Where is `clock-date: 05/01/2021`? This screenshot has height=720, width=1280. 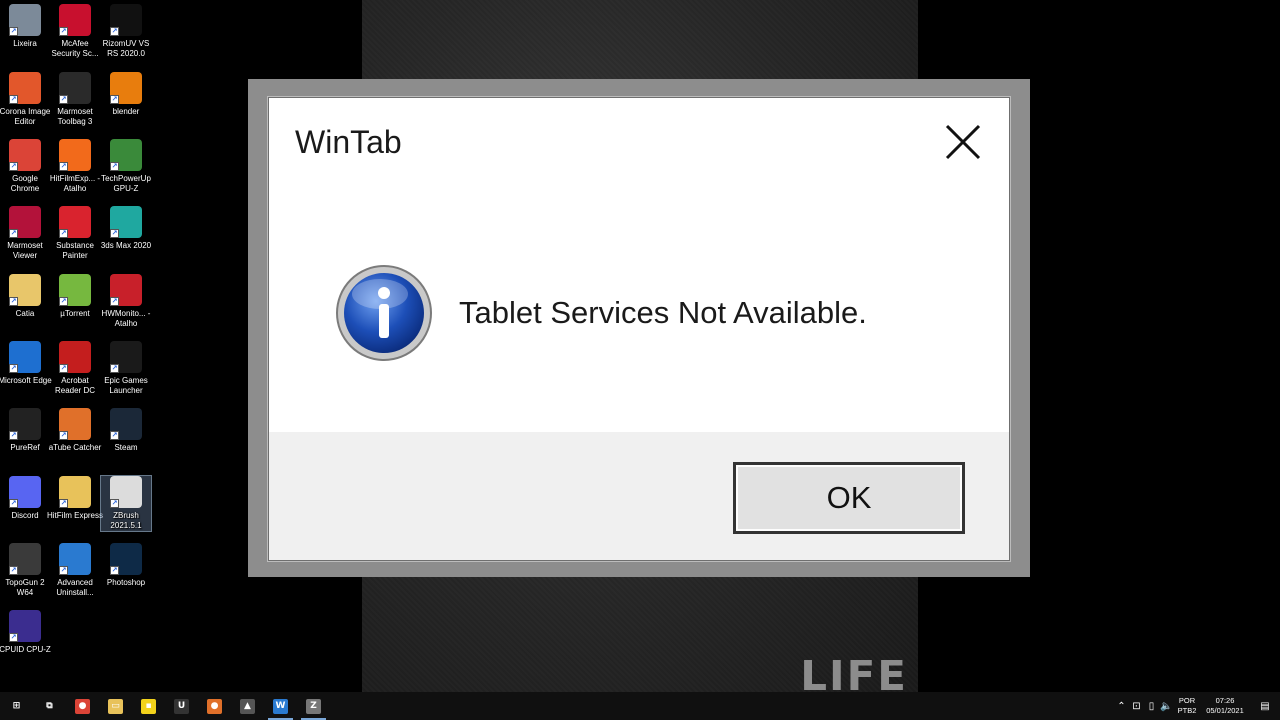 clock-date: 05/01/2021 is located at coordinates (1225, 710).